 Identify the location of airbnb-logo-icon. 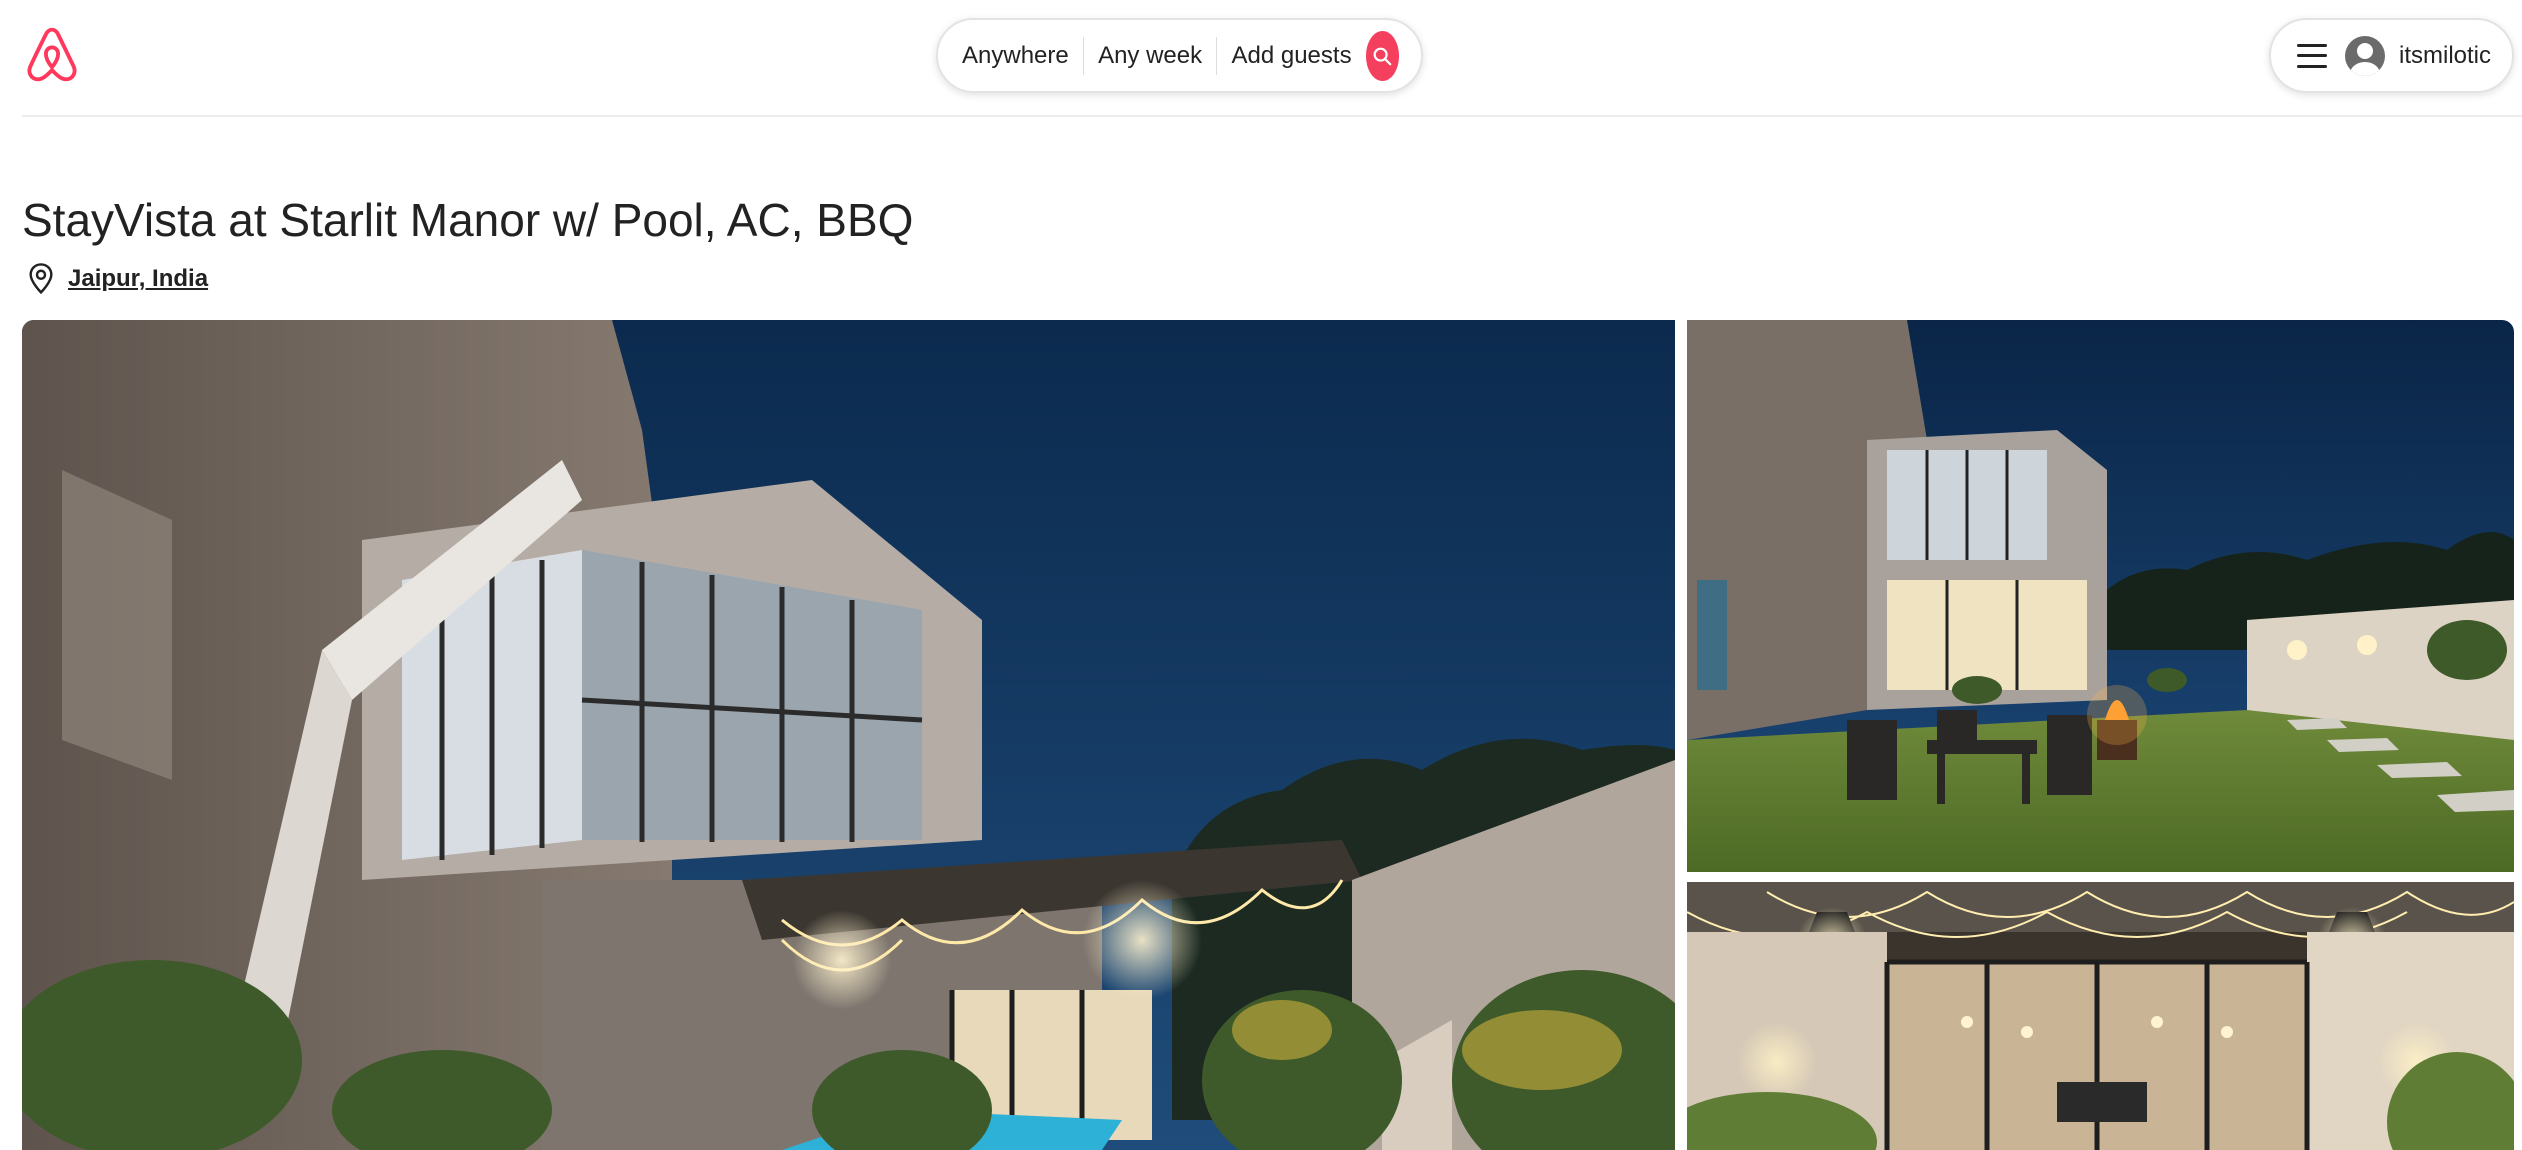
(52, 55).